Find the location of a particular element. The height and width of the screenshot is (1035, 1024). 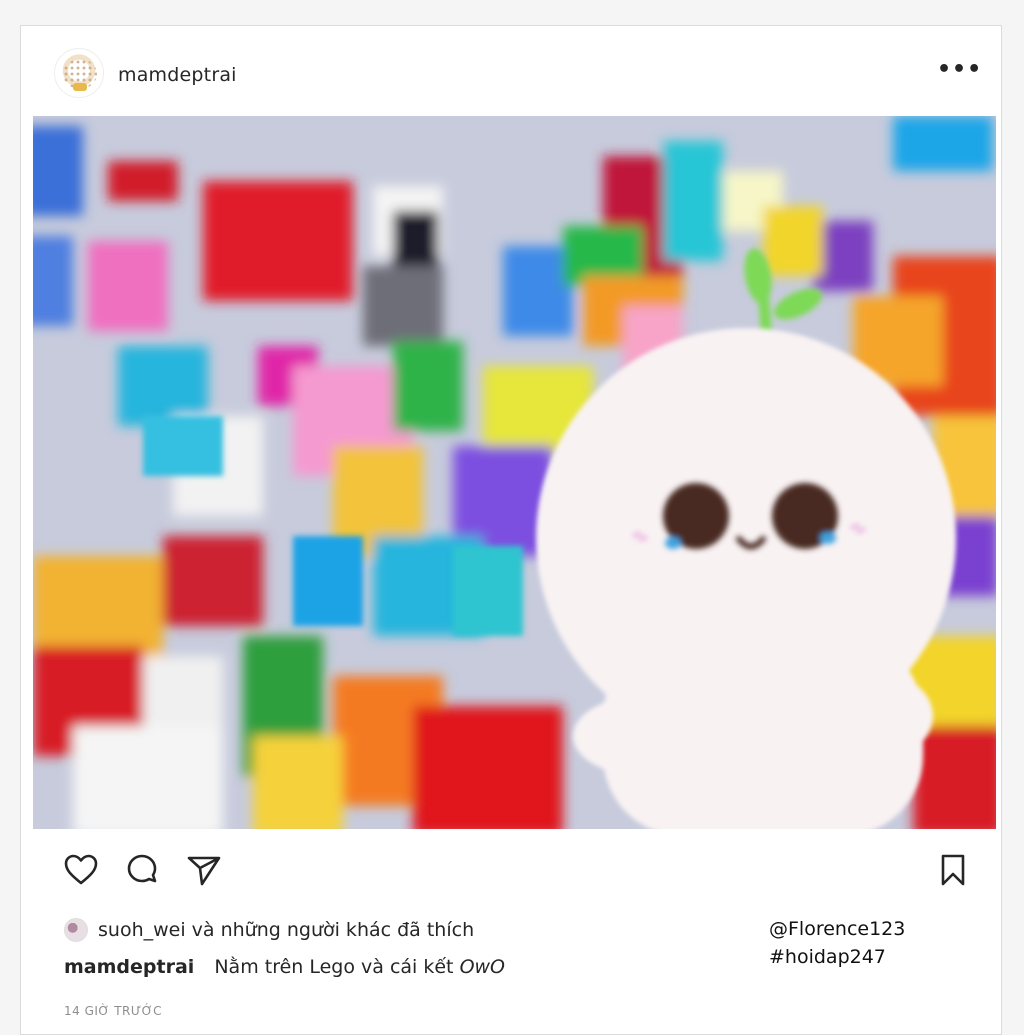

likes-text: suoh_wei và những người khác đã thích is located at coordinates (286, 930).